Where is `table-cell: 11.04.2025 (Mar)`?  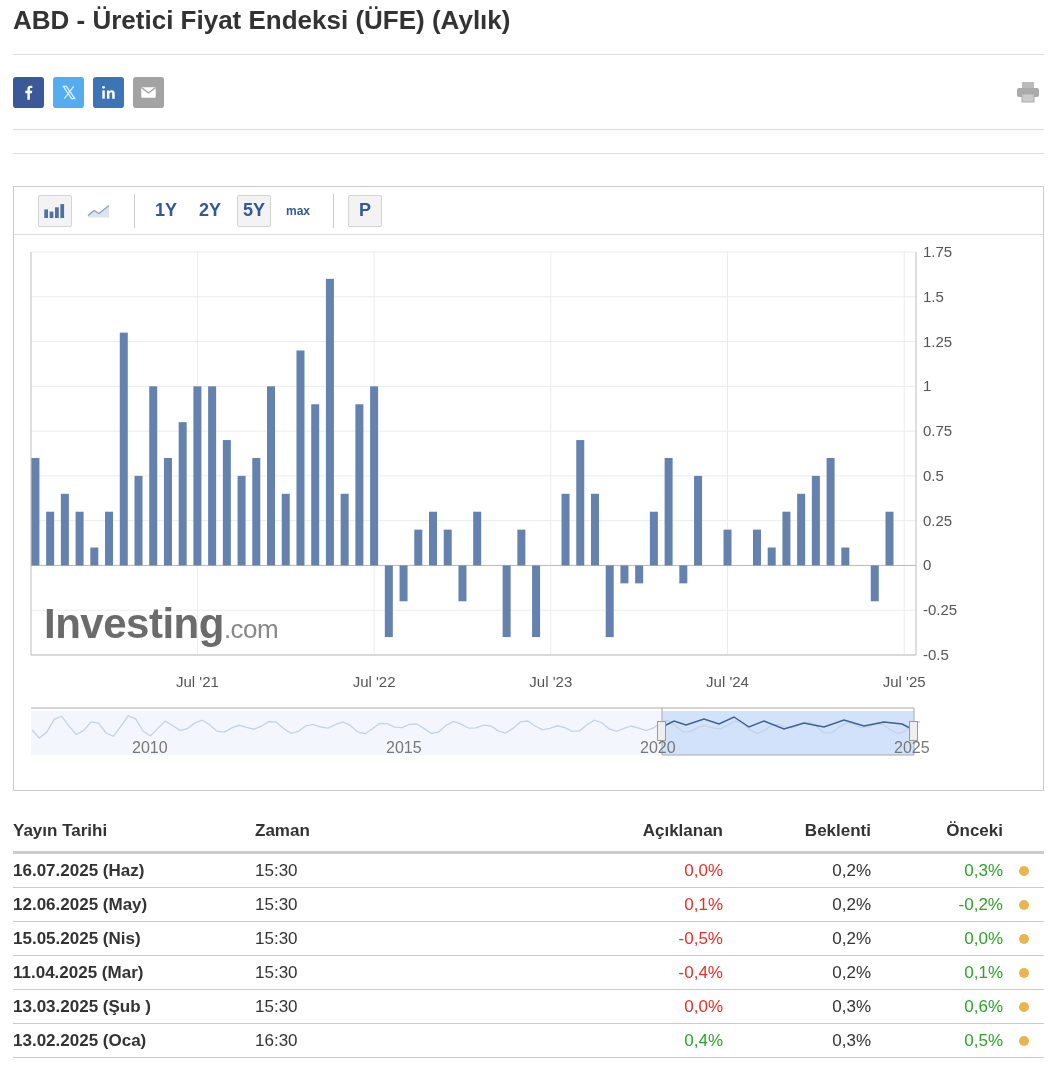
table-cell: 11.04.2025 (Mar) is located at coordinates (134, 972).